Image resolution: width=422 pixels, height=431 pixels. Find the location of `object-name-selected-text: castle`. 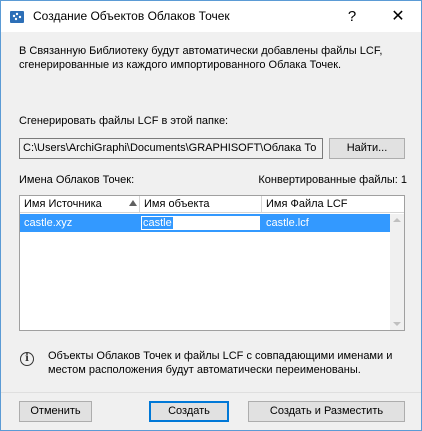

object-name-selected-text: castle is located at coordinates (157, 223).